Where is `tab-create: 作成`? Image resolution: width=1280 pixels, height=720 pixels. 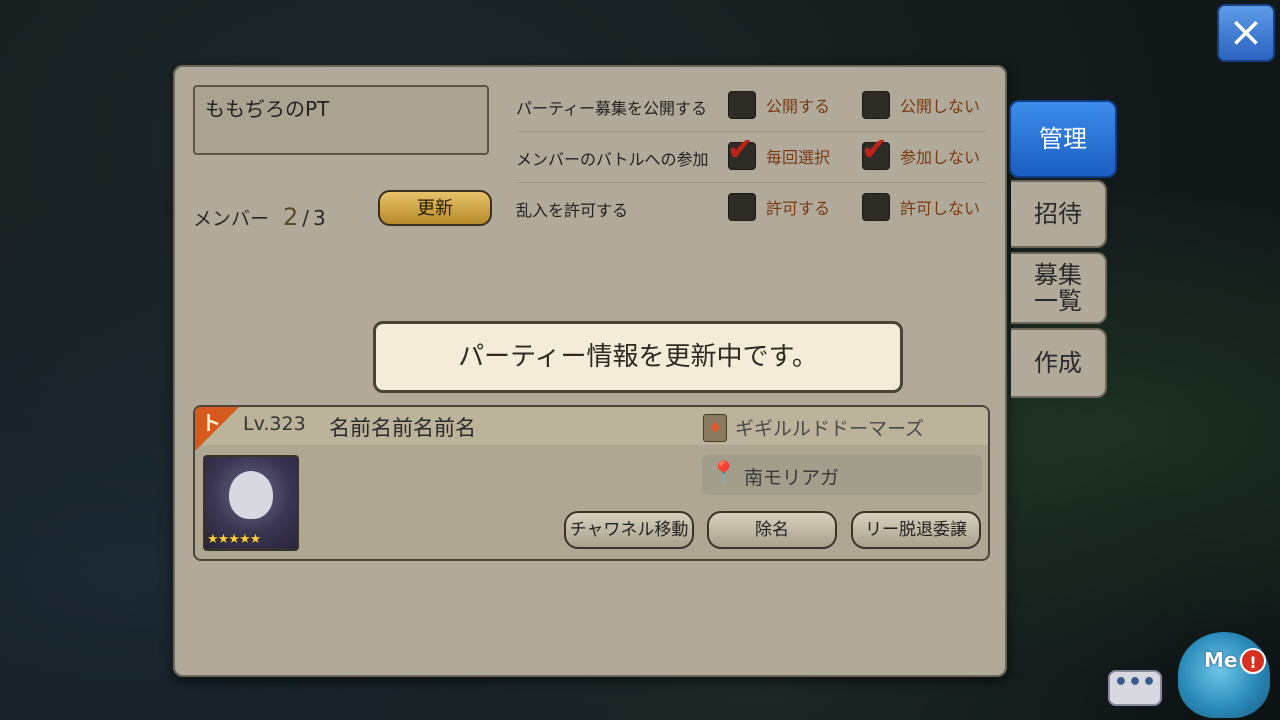 tab-create: 作成 is located at coordinates (1059, 363).